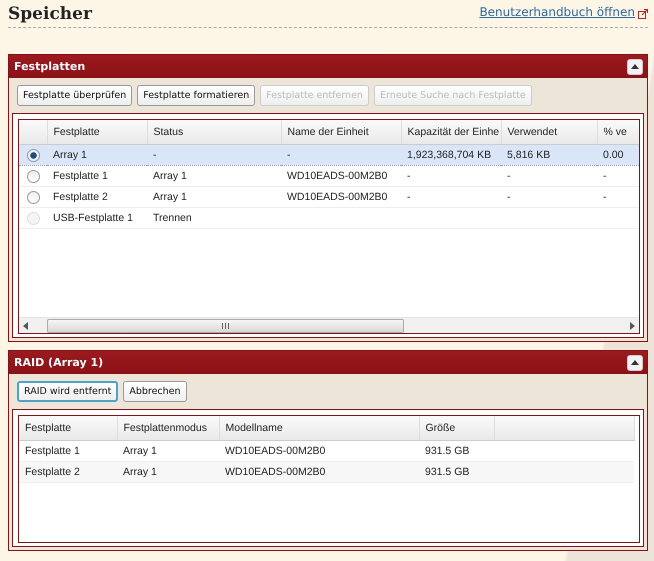 The image size is (654, 561). I want to click on page-title: Speicher, so click(50, 14).